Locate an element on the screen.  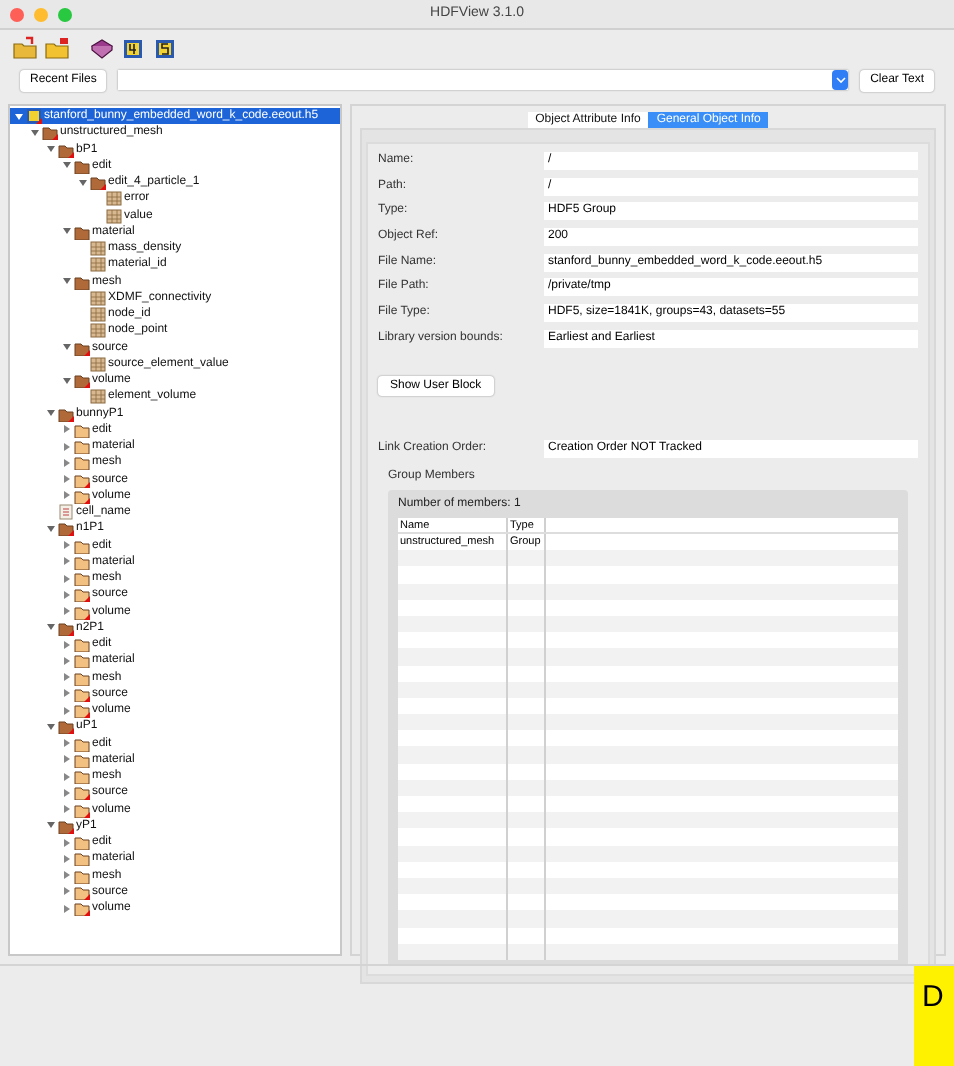
dropdown-icon is located at coordinates (840, 80).